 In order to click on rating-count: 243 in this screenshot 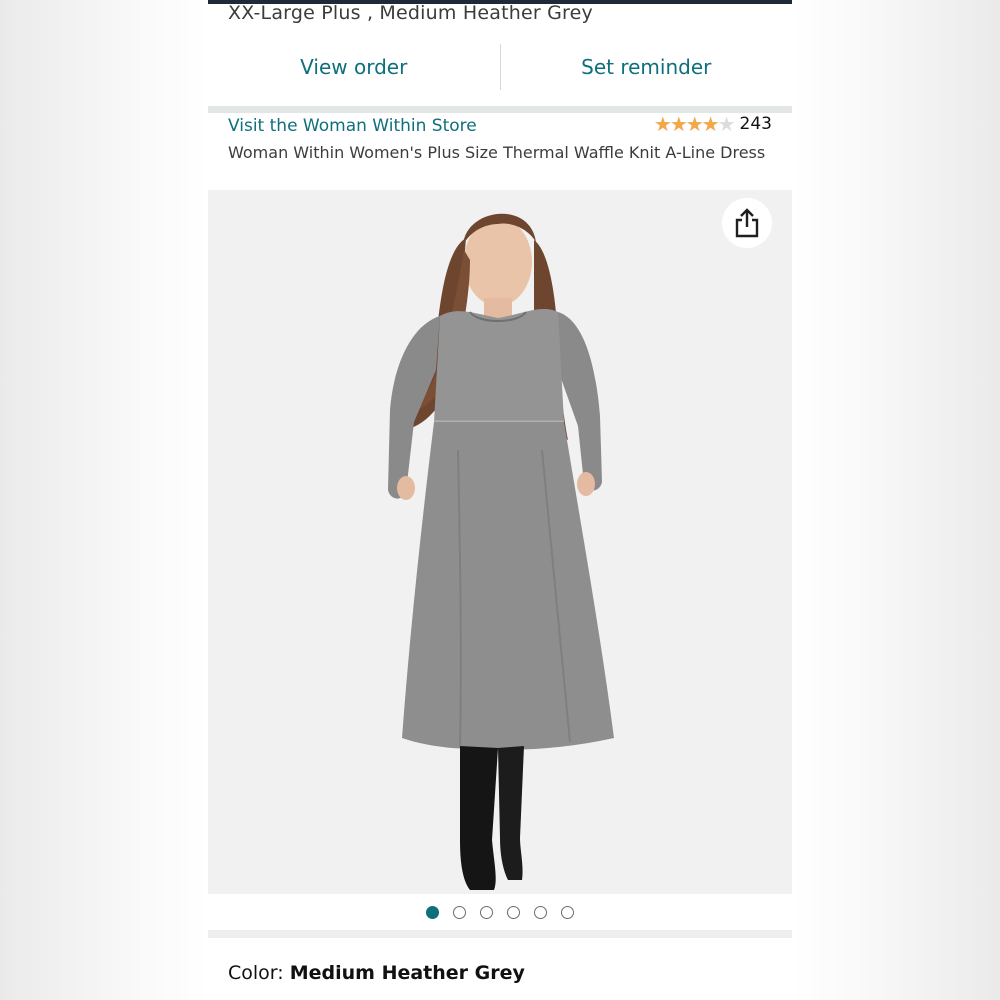, I will do `click(755, 124)`.